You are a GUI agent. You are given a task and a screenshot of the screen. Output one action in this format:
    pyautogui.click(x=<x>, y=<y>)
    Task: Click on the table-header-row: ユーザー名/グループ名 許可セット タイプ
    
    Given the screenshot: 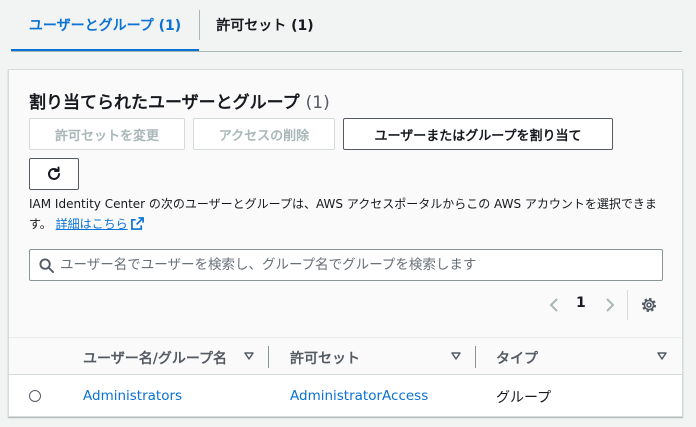 What is the action you would take?
    pyautogui.click(x=345, y=356)
    